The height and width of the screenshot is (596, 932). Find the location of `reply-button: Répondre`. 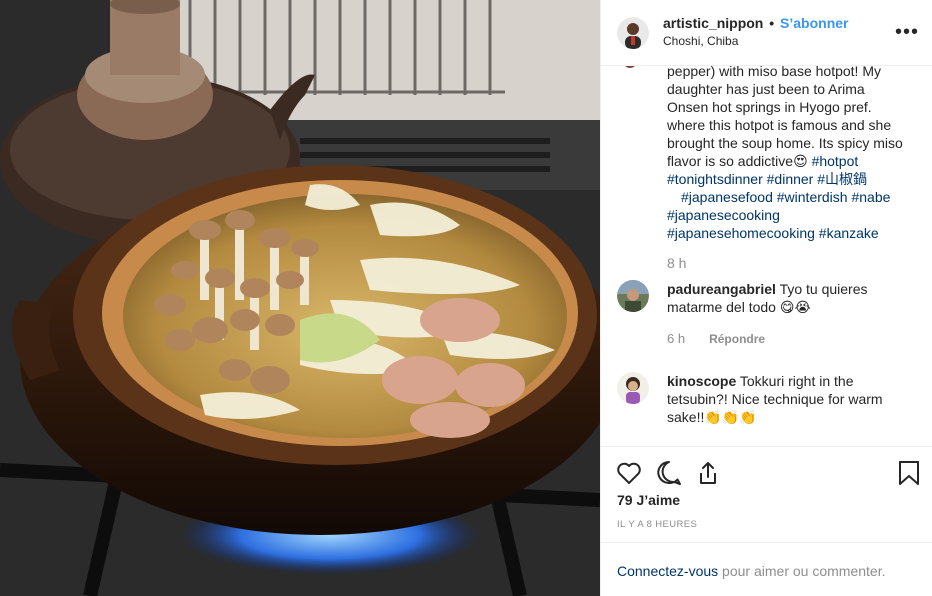

reply-button: Répondre is located at coordinates (737, 339).